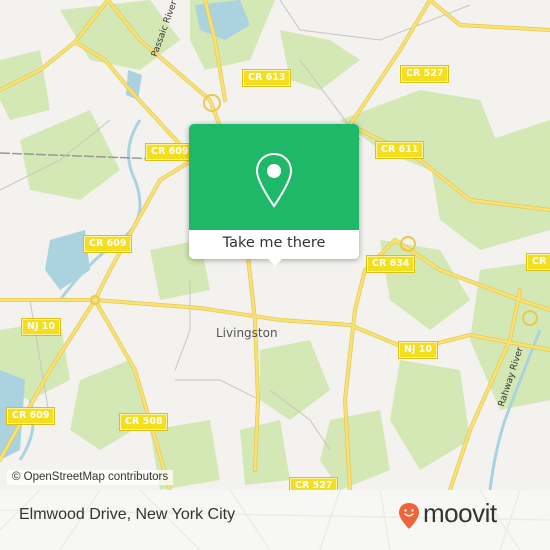  Describe the element at coordinates (390, 264) in the screenshot. I see `road-shield: CR 634` at that location.